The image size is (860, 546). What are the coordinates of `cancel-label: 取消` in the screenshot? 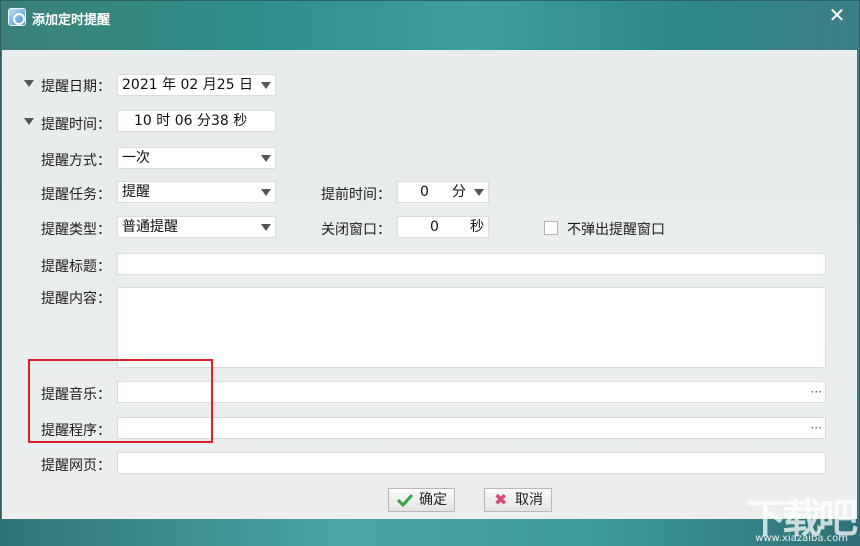 It's located at (529, 500).